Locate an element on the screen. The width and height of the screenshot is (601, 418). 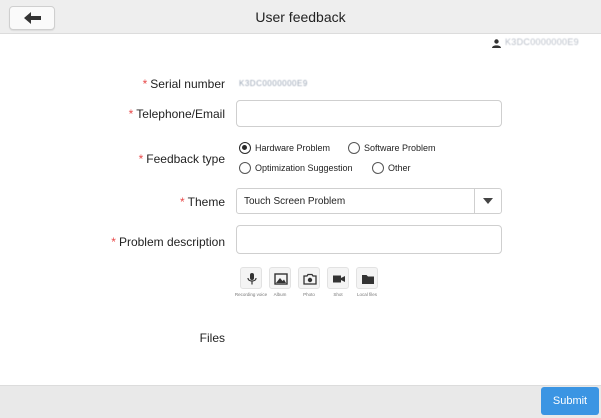
header-bar: User feedback is located at coordinates (300, 17).